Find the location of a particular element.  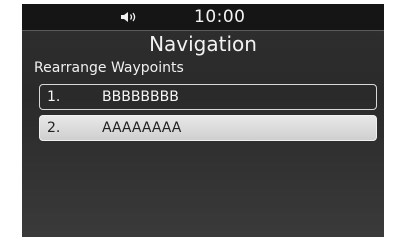

waypoint-row-1: 1. BBBBBBBB is located at coordinates (208, 97).